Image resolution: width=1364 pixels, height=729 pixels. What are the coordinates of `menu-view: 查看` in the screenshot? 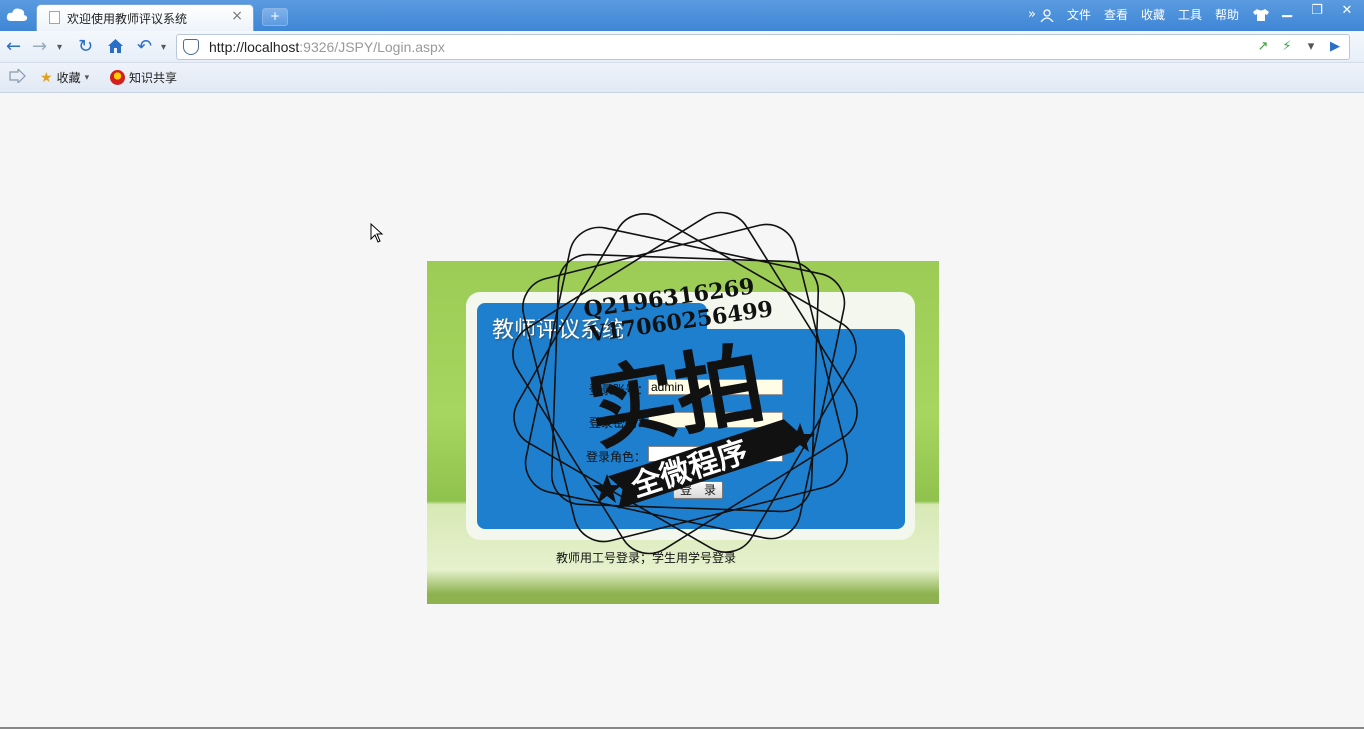 It's located at (1116, 14).